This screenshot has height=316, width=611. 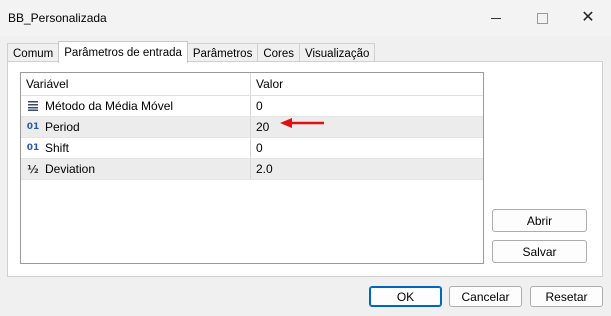 I want to click on open-button: Abrir, so click(x=539, y=220).